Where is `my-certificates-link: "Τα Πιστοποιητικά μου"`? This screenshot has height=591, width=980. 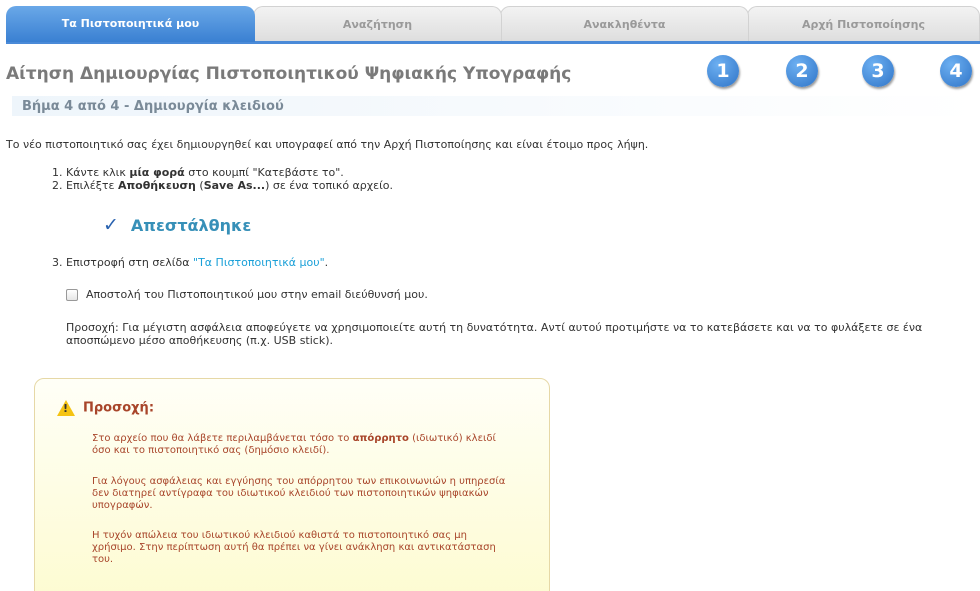 my-certificates-link: "Τα Πιστοποιητικά μου" is located at coordinates (259, 262).